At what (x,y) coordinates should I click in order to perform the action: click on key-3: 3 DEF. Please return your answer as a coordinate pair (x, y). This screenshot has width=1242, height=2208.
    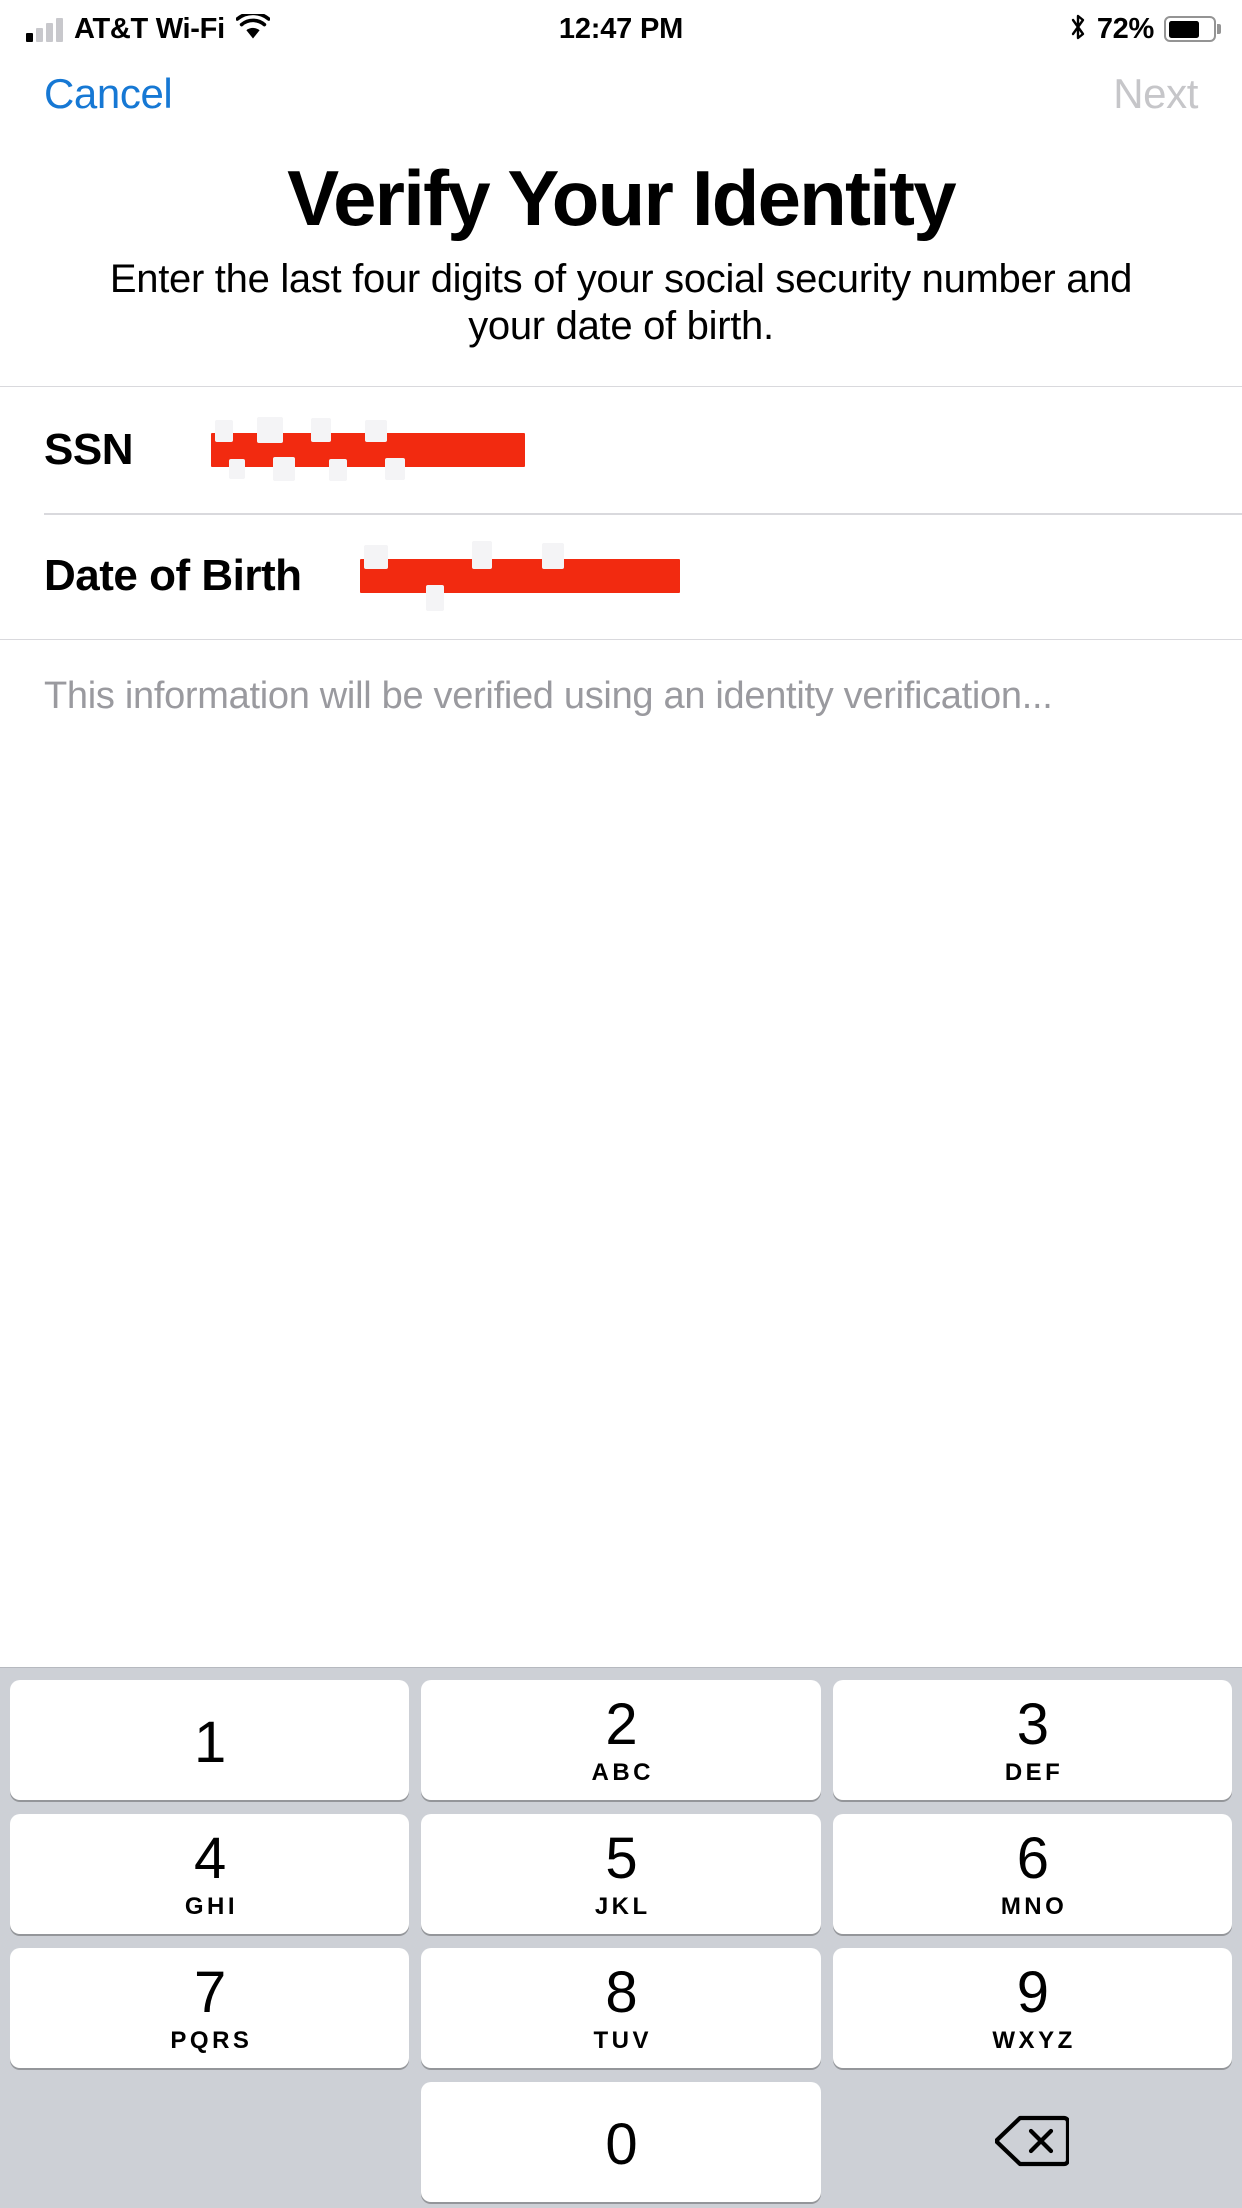
    Looking at the image, I should click on (1032, 1740).